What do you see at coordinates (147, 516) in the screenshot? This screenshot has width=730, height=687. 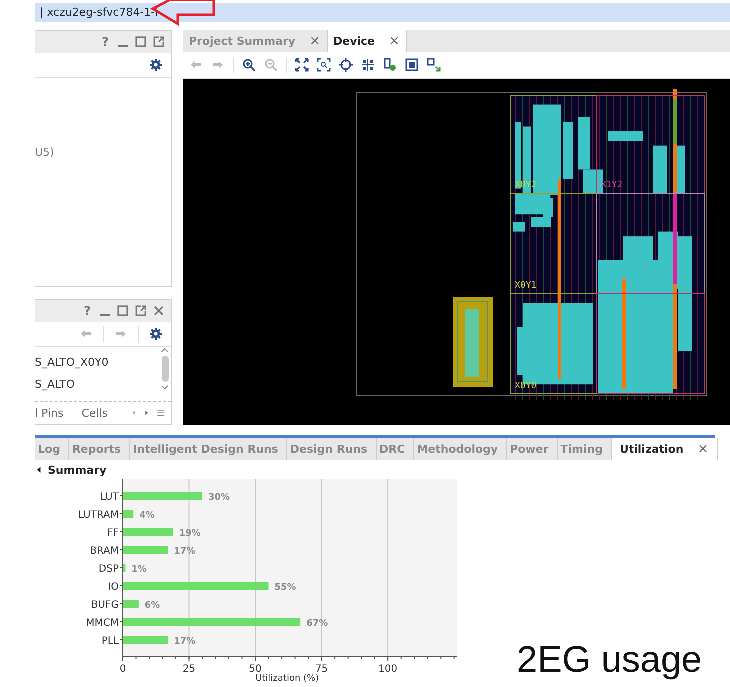 I see `value-label: 4%` at bounding box center [147, 516].